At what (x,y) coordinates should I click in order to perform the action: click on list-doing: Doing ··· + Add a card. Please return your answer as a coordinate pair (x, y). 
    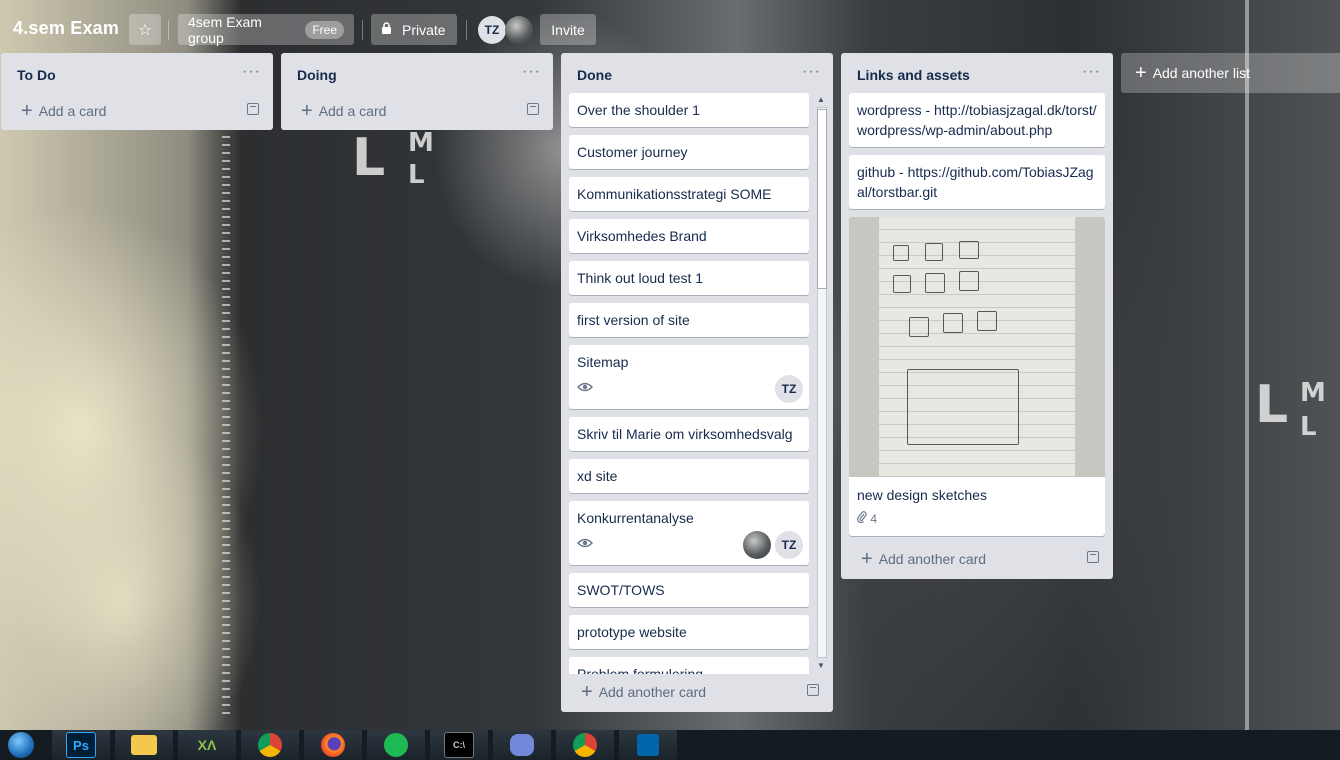
    Looking at the image, I should click on (417, 91).